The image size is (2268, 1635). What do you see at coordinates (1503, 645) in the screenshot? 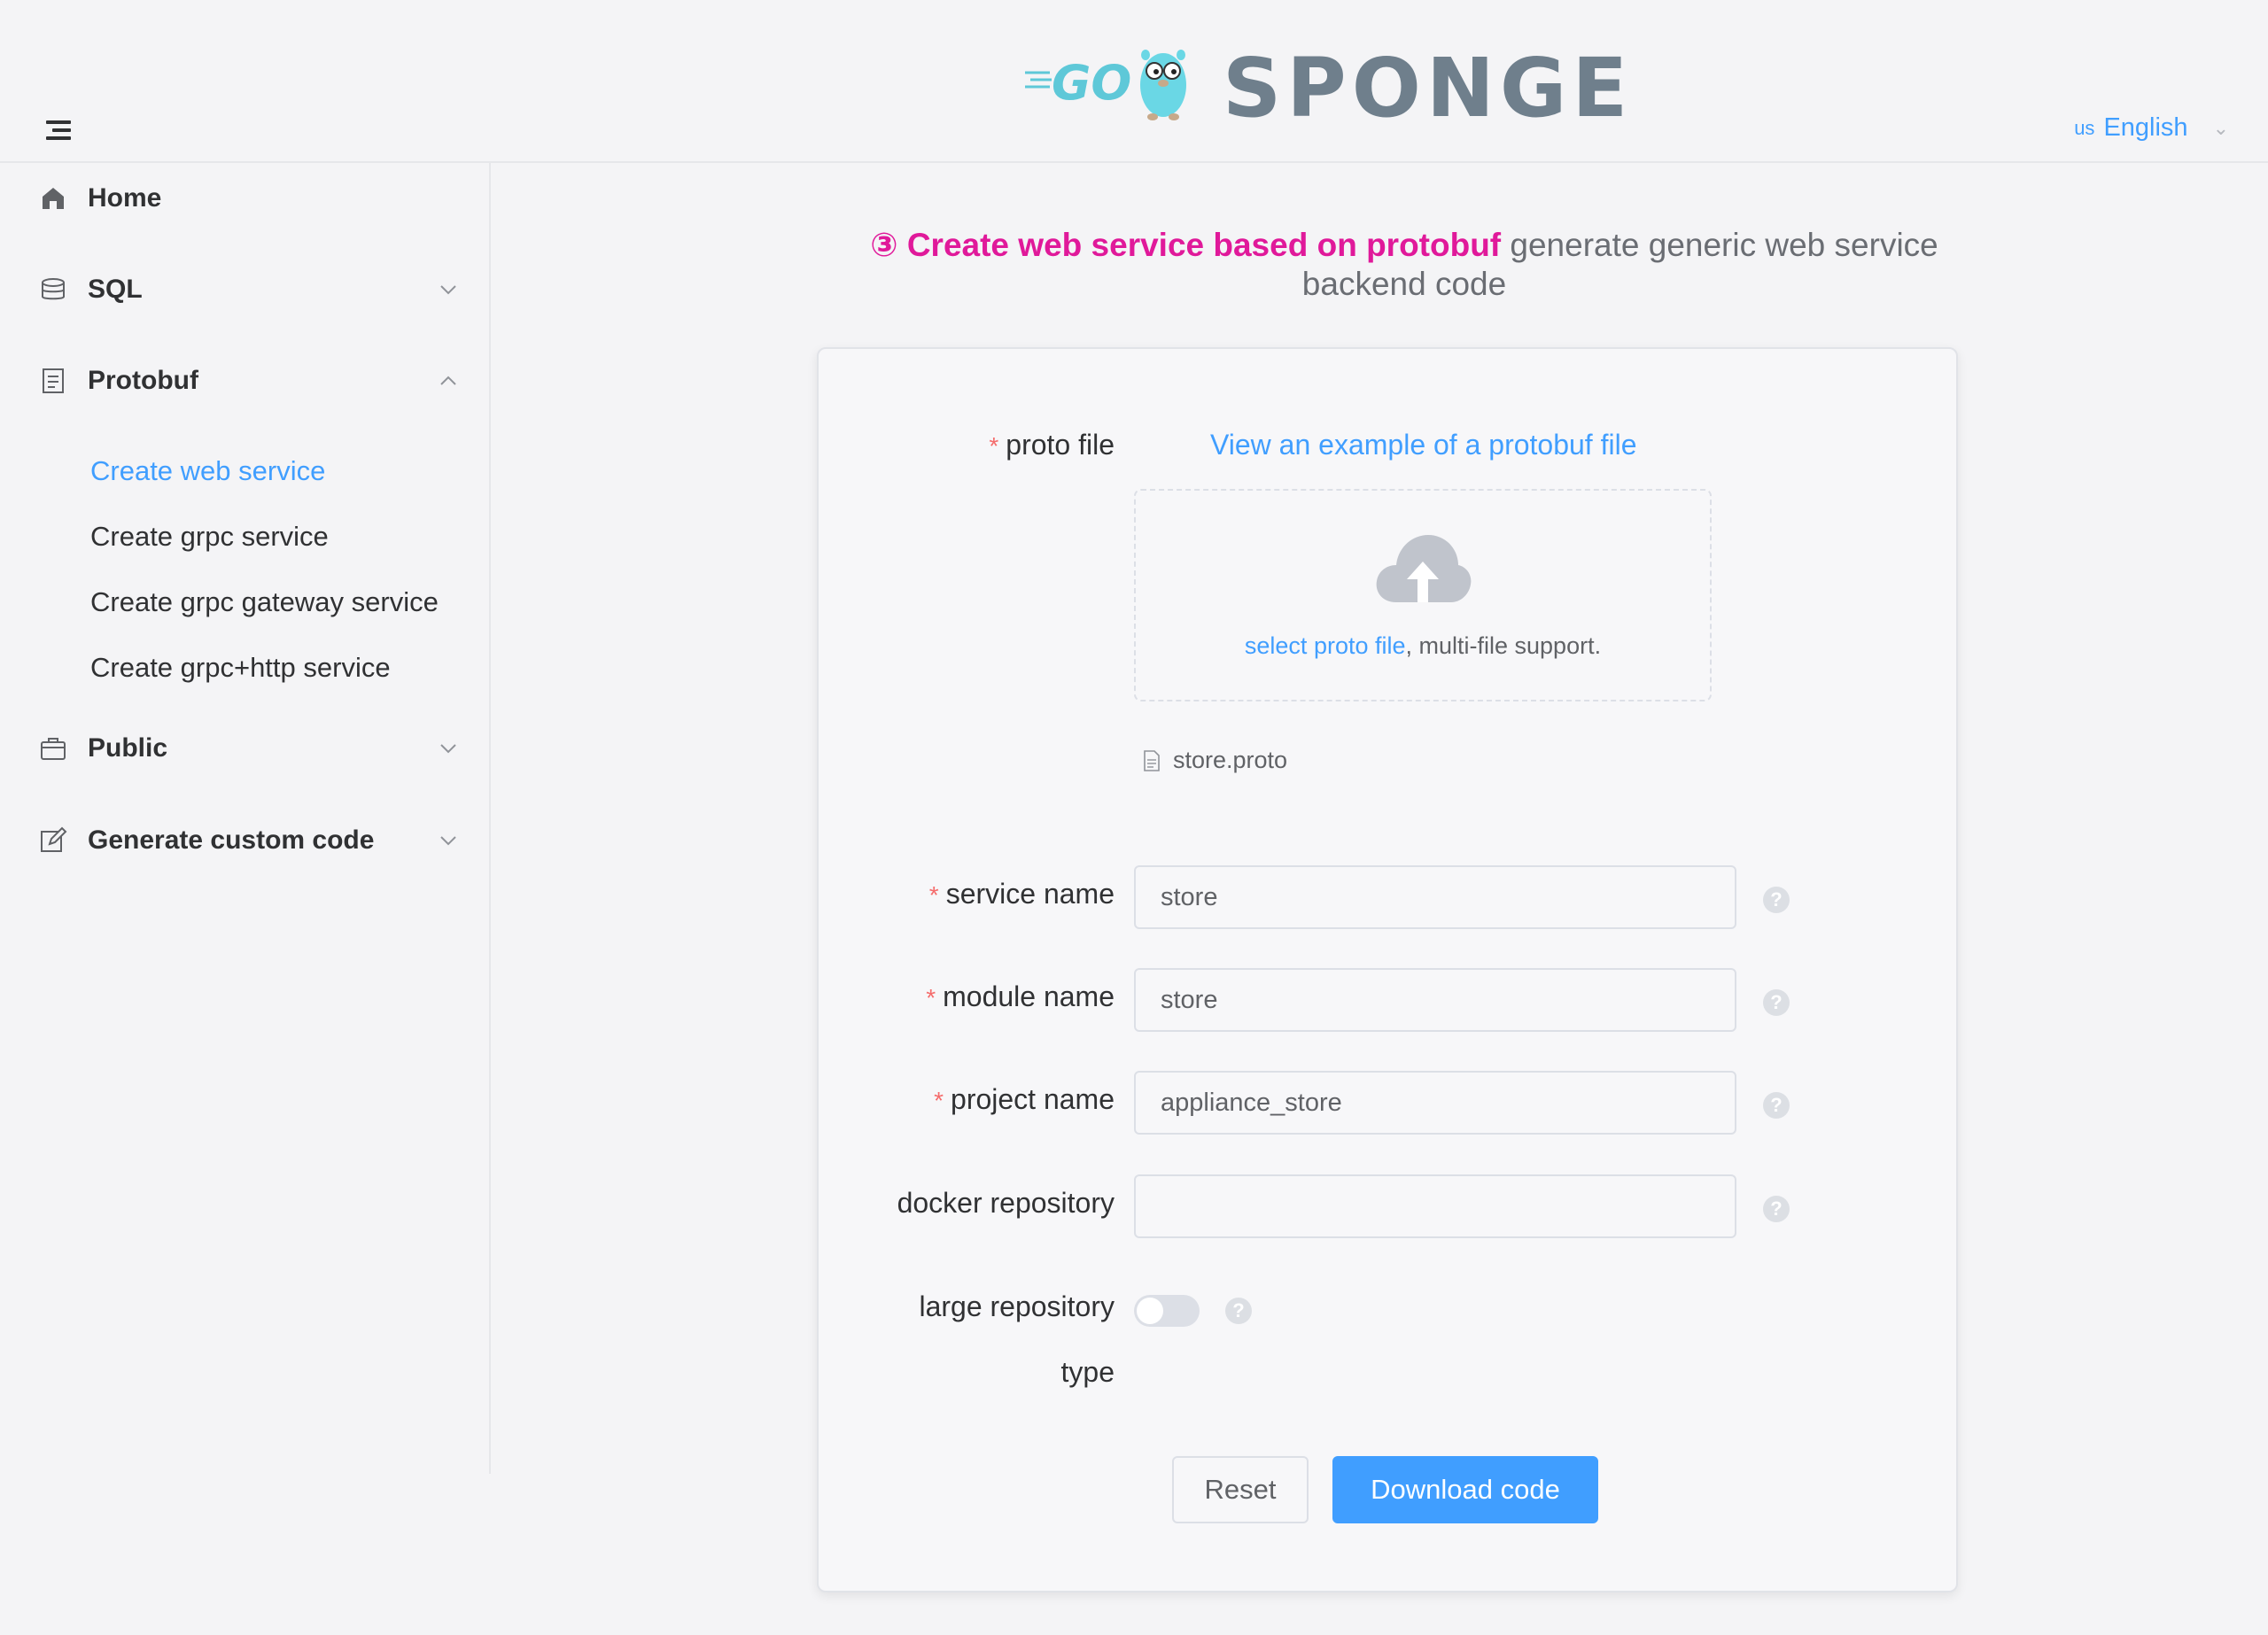
I see `upload-hint: , multi-file support.` at bounding box center [1503, 645].